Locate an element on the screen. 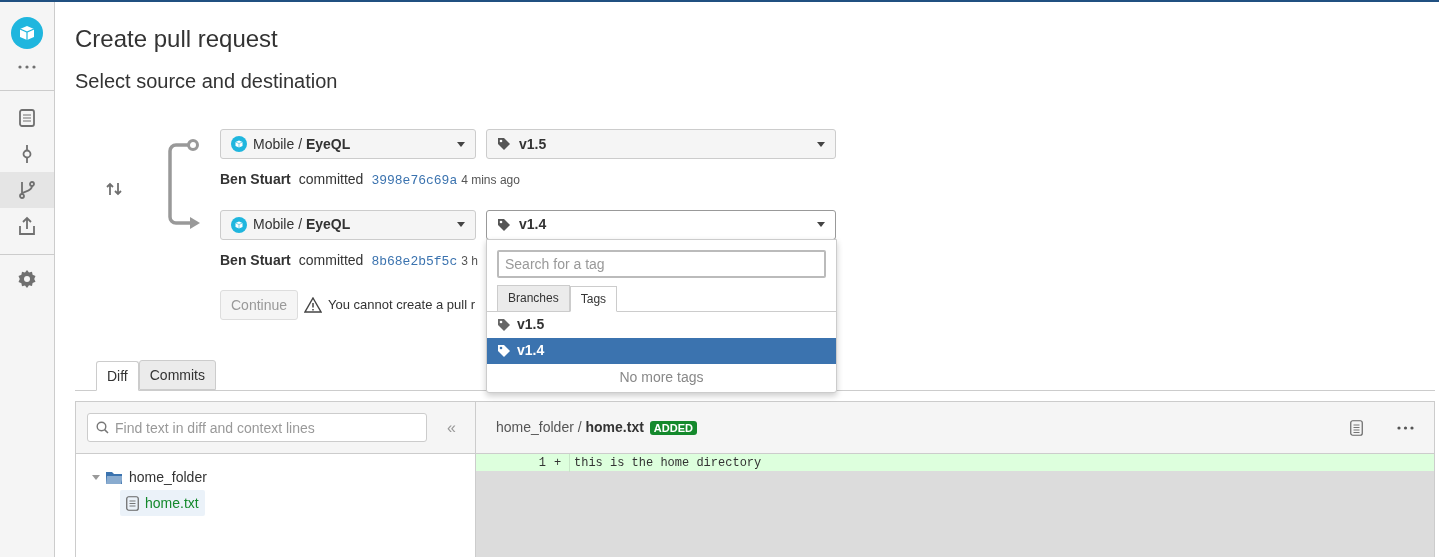 This screenshot has width=1439, height=557. logo-icon is located at coordinates (27, 33).